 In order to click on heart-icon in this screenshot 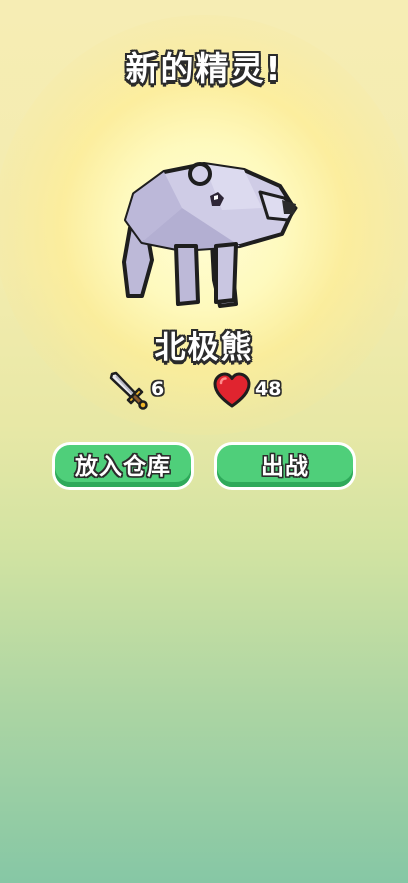, I will do `click(232, 390)`.